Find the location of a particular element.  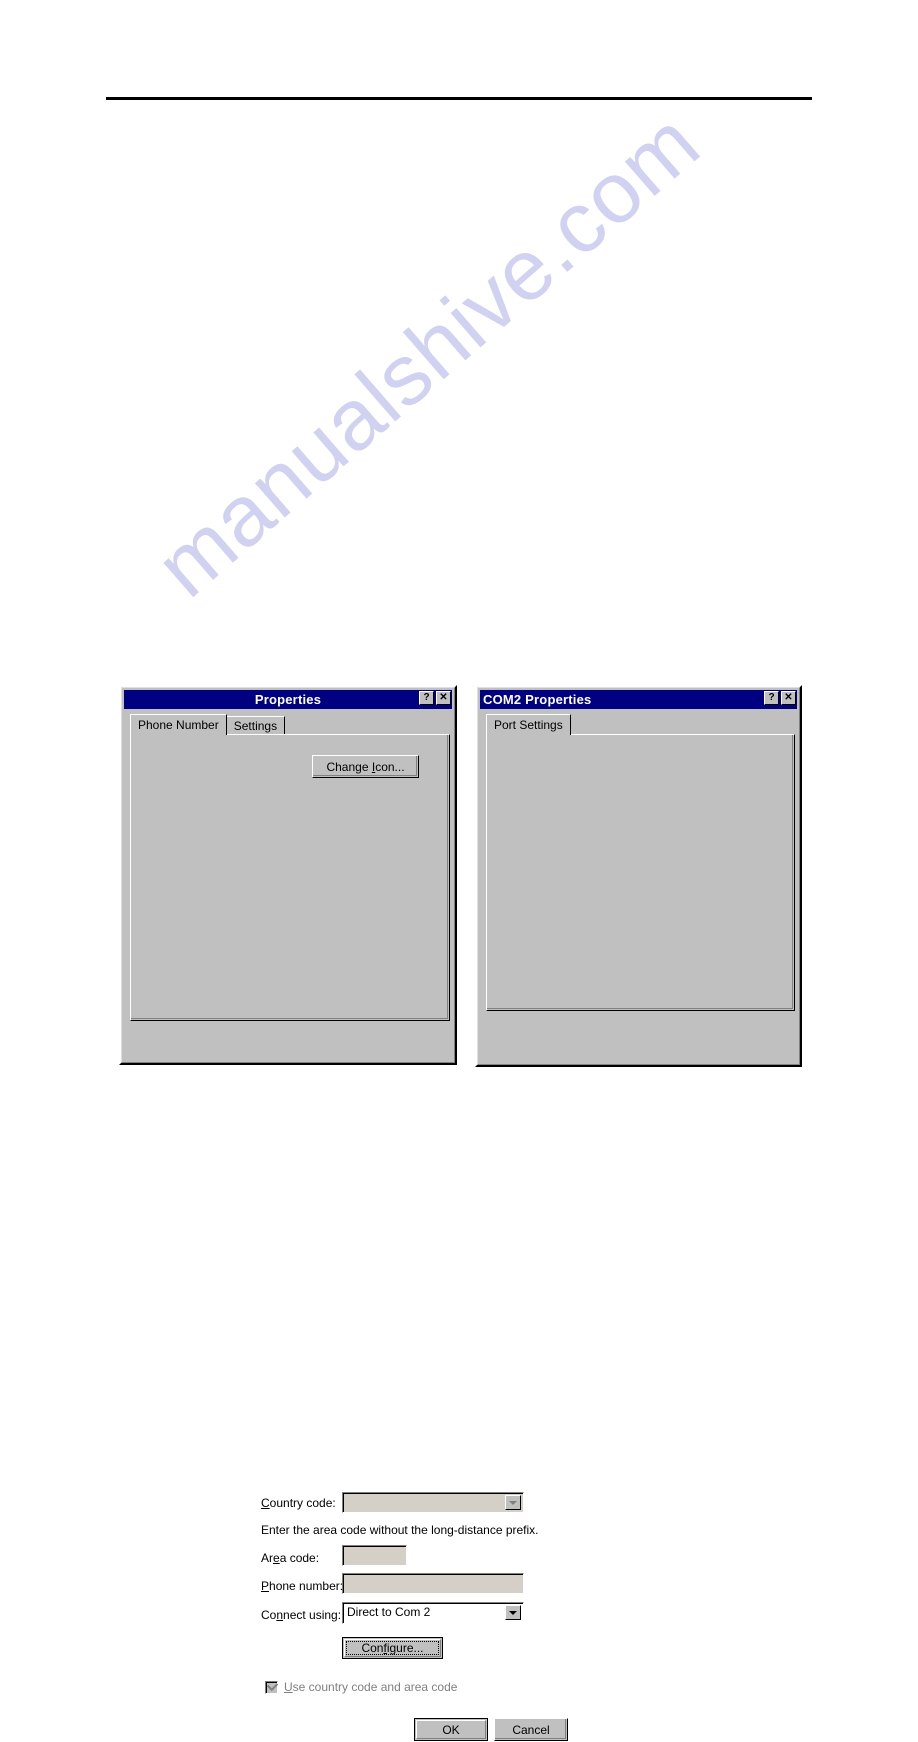

use-country-code-checkbox is located at coordinates (272, 1686).